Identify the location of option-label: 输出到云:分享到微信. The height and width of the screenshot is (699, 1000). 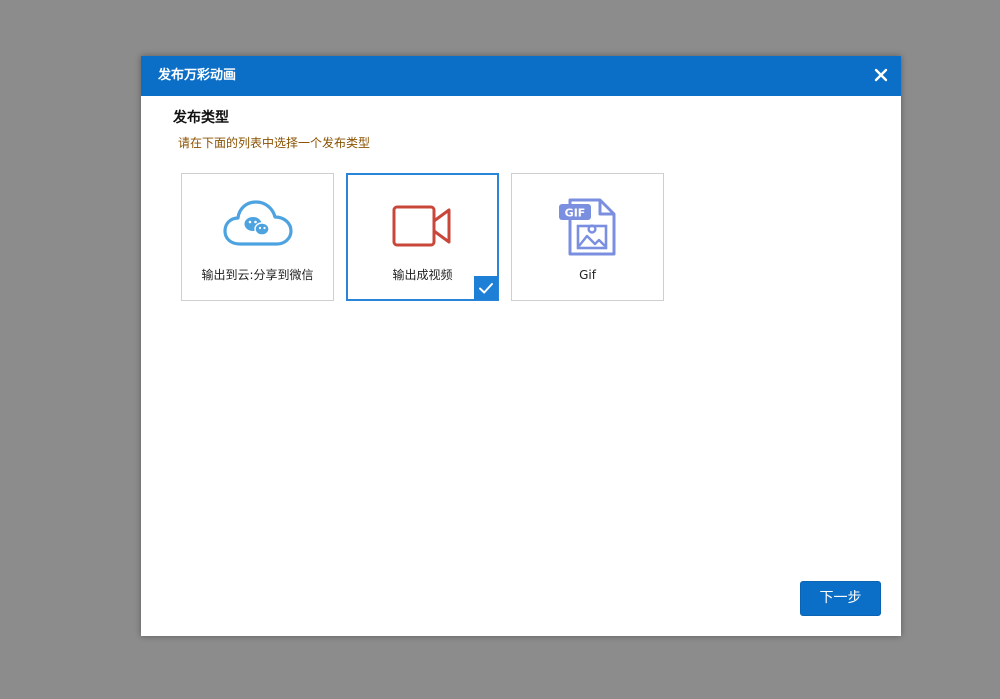
(257, 275).